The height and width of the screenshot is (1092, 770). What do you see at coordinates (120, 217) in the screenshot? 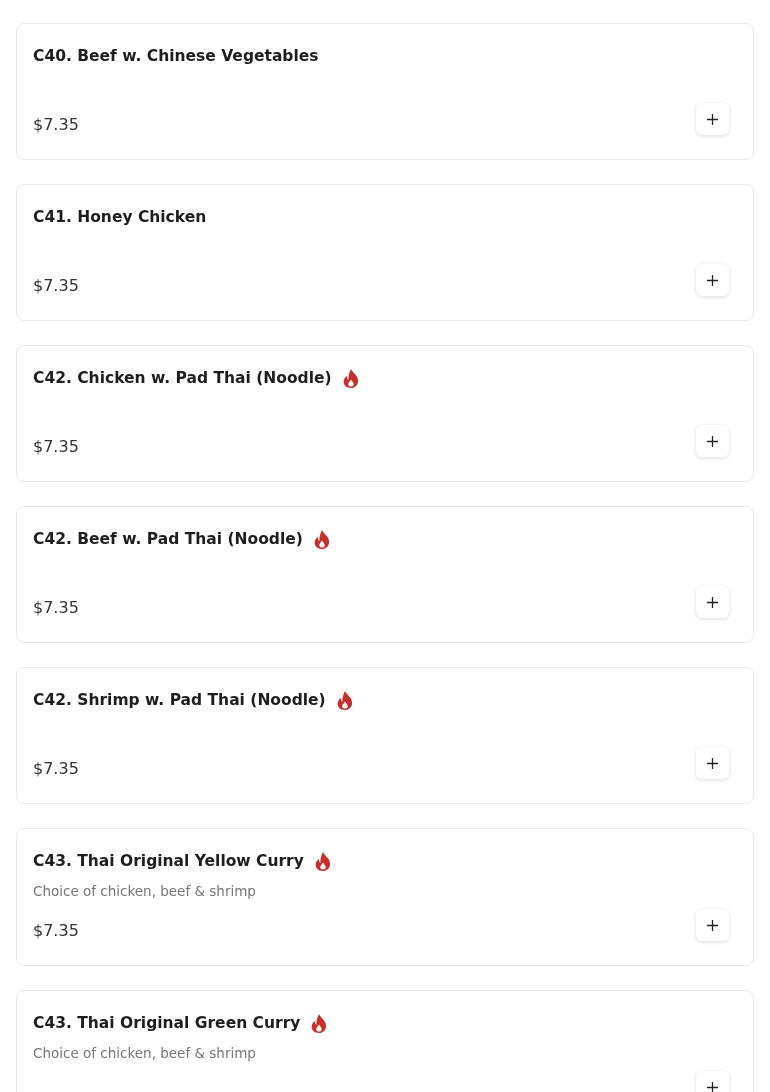
I see `item-title: C41. Honey Chicken` at bounding box center [120, 217].